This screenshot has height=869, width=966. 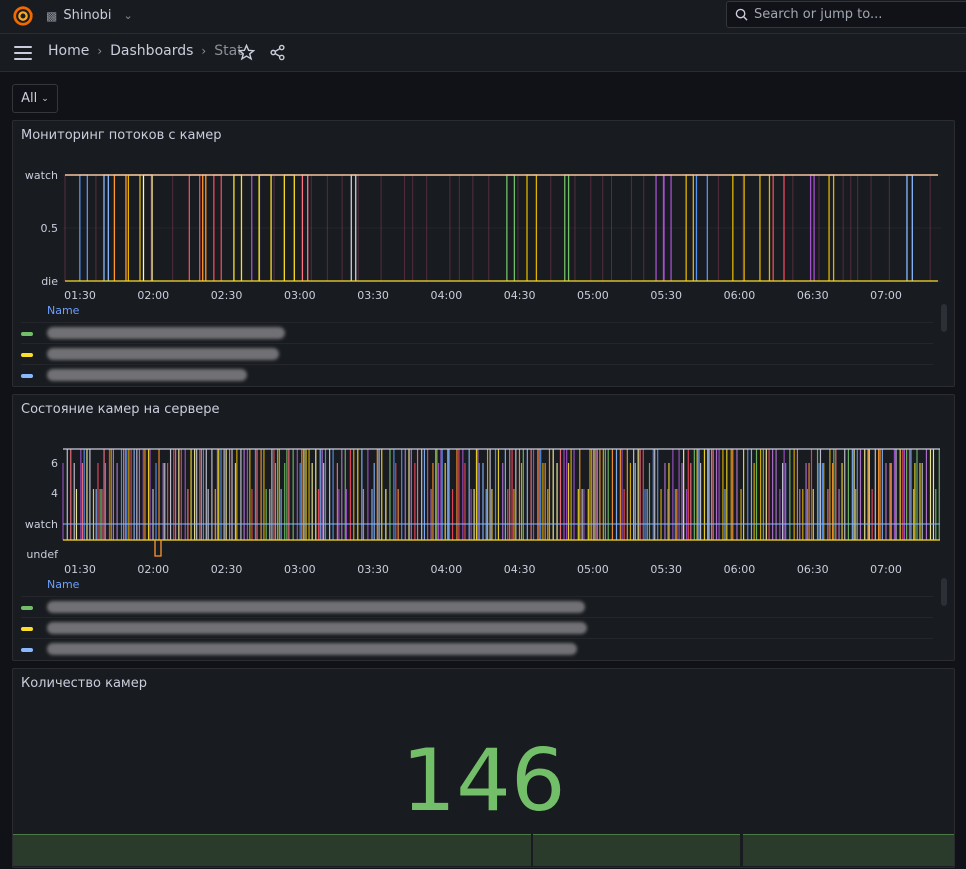 What do you see at coordinates (42, 554) in the screenshot?
I see `y-tick-label: undef` at bounding box center [42, 554].